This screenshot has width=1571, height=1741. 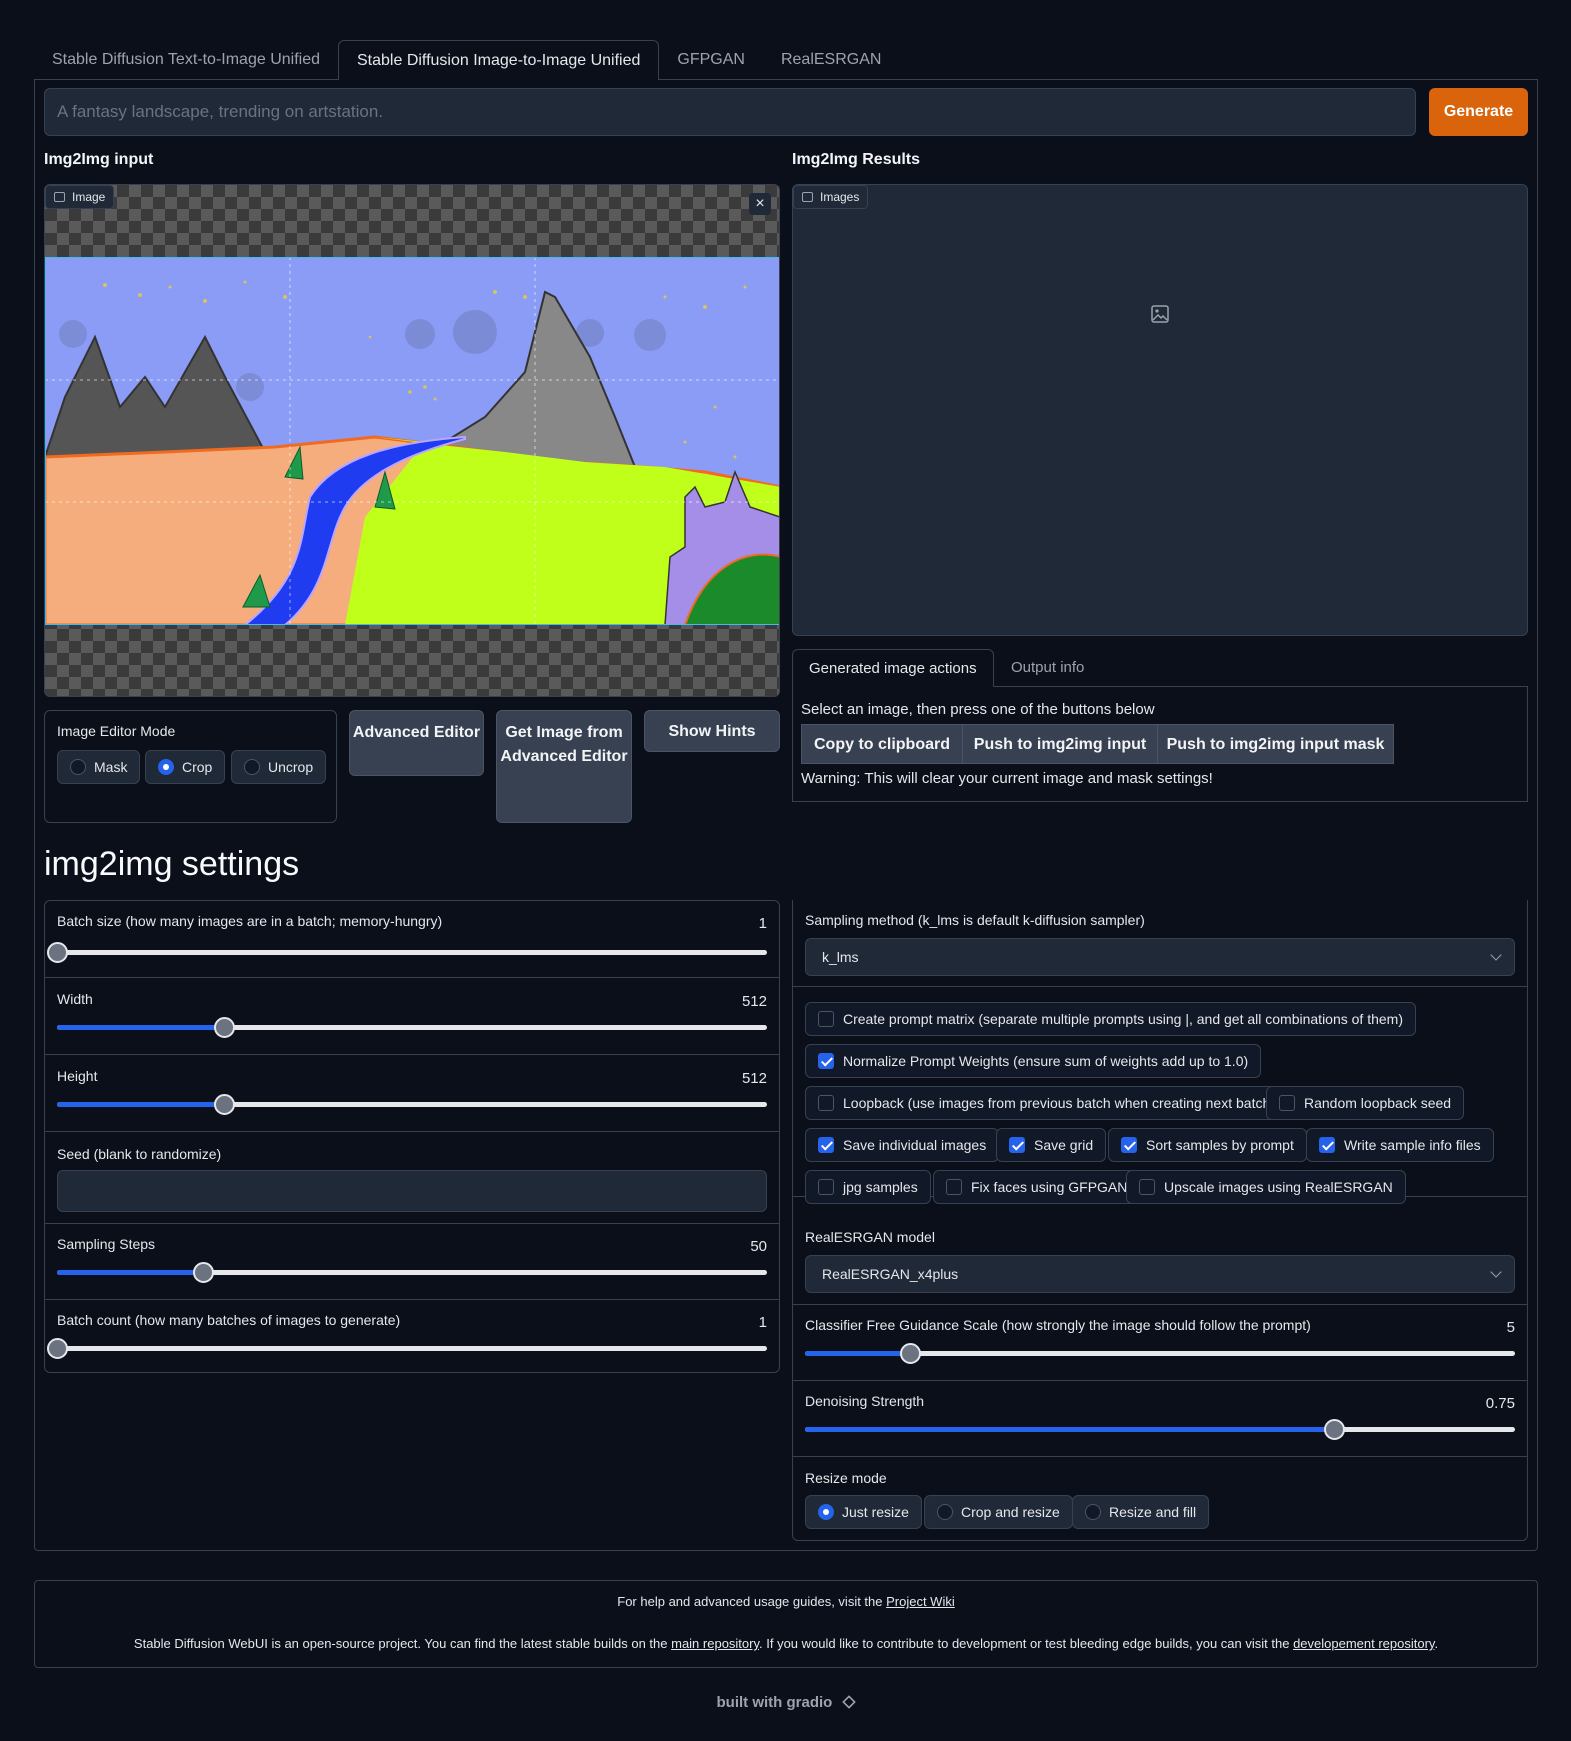 What do you see at coordinates (1160, 1274) in the screenshot?
I see `esrgan-model-select: RealESRGAN_x4plus` at bounding box center [1160, 1274].